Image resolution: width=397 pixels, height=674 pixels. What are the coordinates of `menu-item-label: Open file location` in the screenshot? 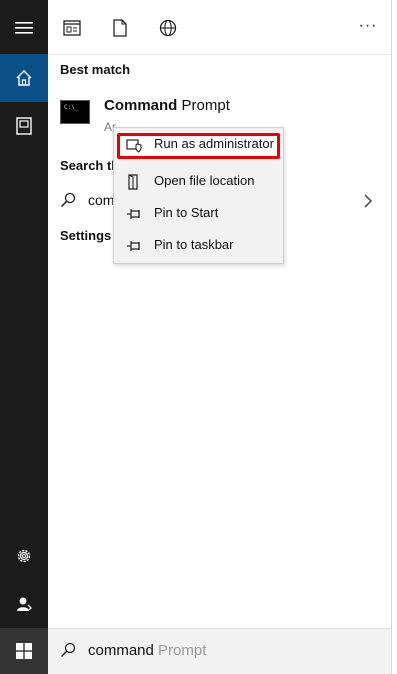 It's located at (204, 180).